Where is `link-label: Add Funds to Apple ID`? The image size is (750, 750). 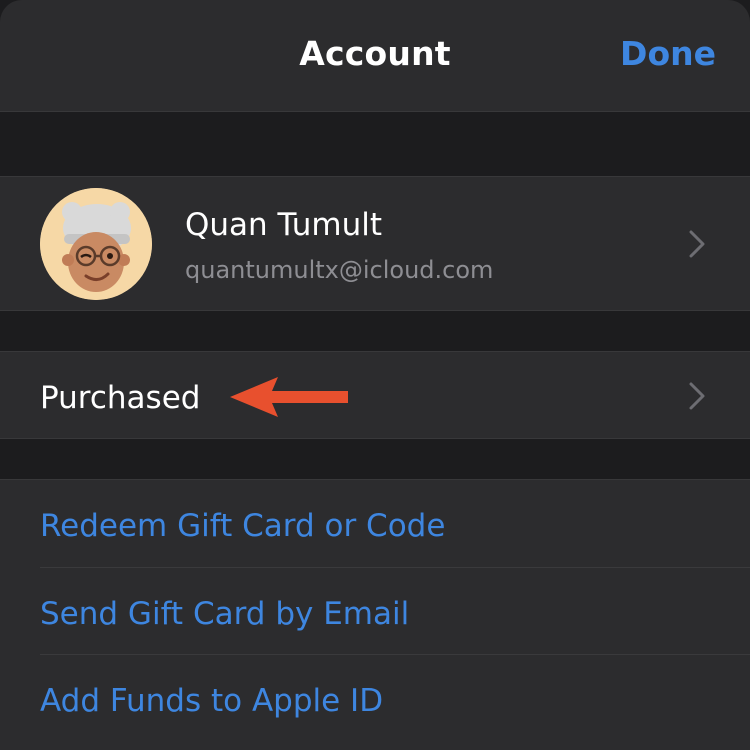 link-label: Add Funds to Apple ID is located at coordinates (212, 701).